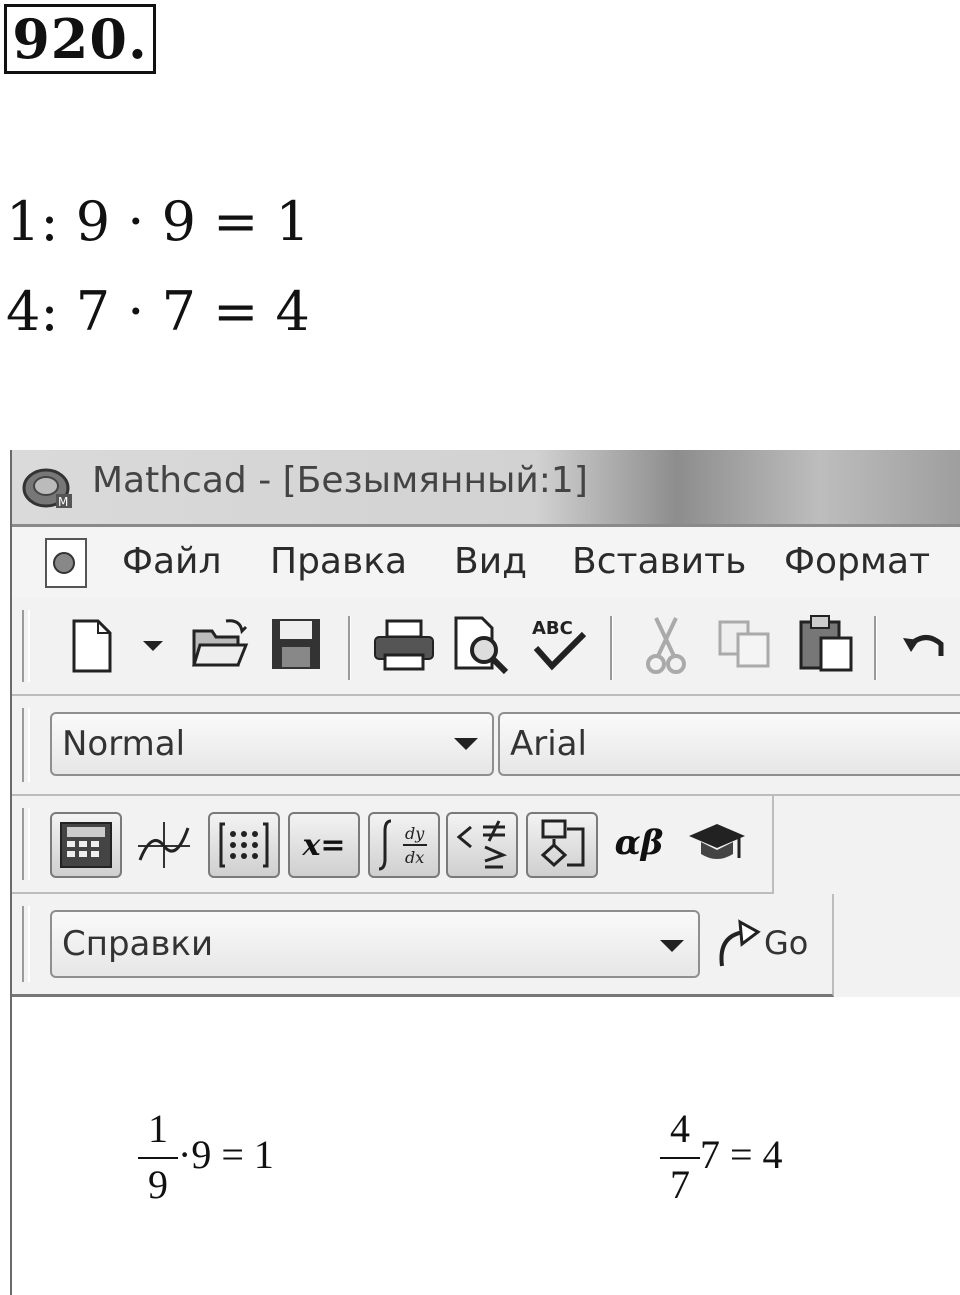  Describe the element at coordinates (481, 645) in the screenshot. I see `print-preview-icon` at that location.